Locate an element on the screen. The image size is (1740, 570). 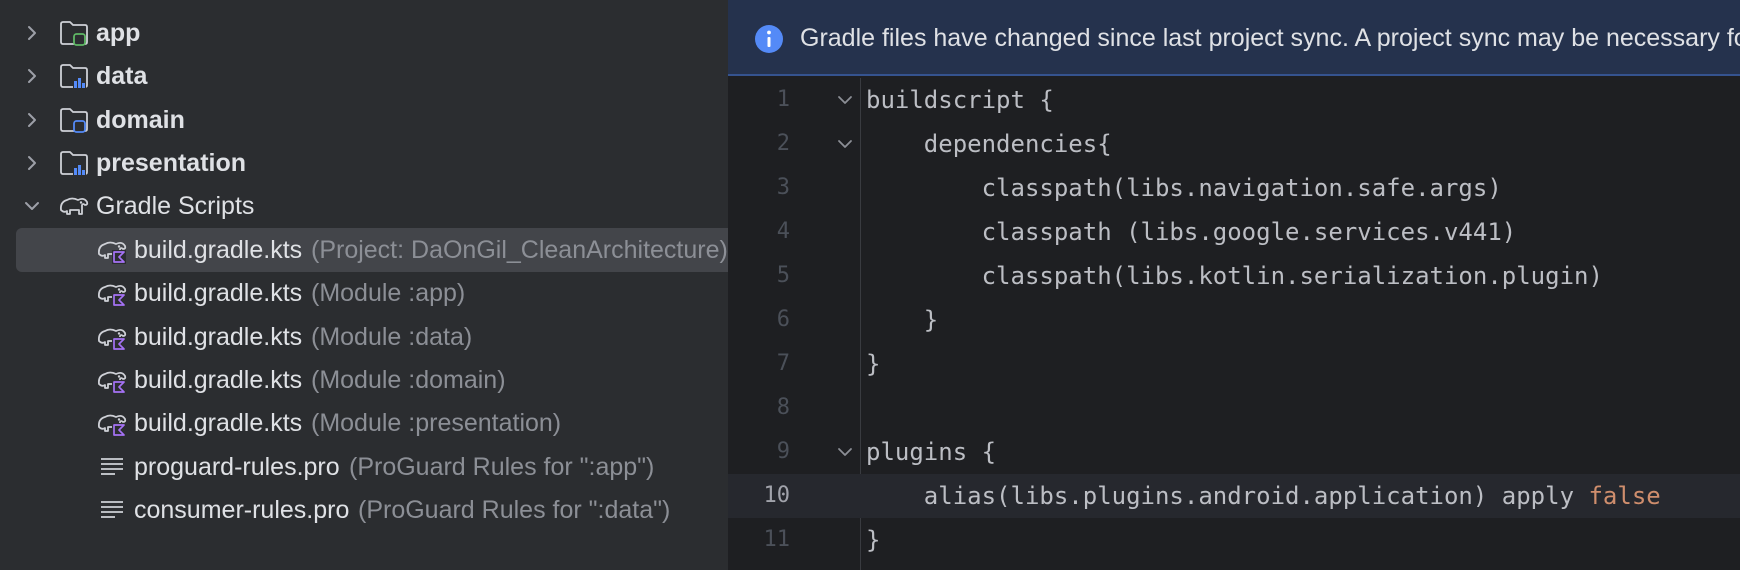
info-icon is located at coordinates (769, 39).